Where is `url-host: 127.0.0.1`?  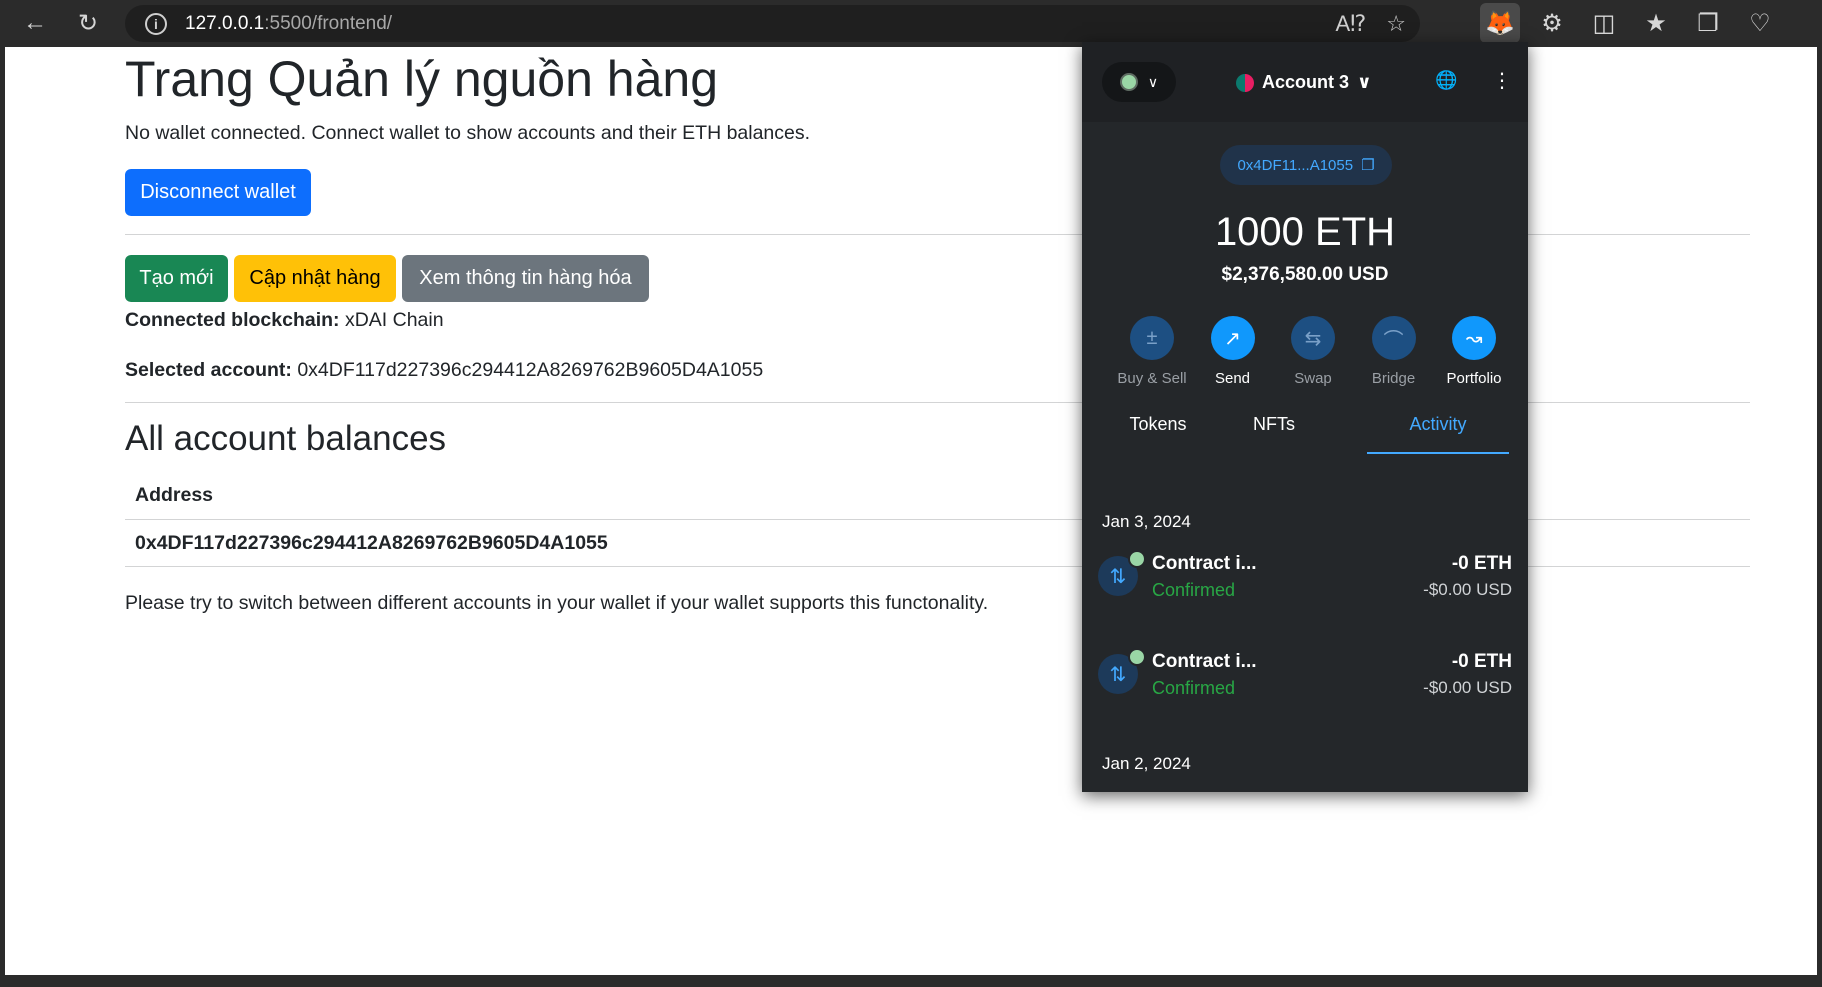
url-host: 127.0.0.1 is located at coordinates (225, 23).